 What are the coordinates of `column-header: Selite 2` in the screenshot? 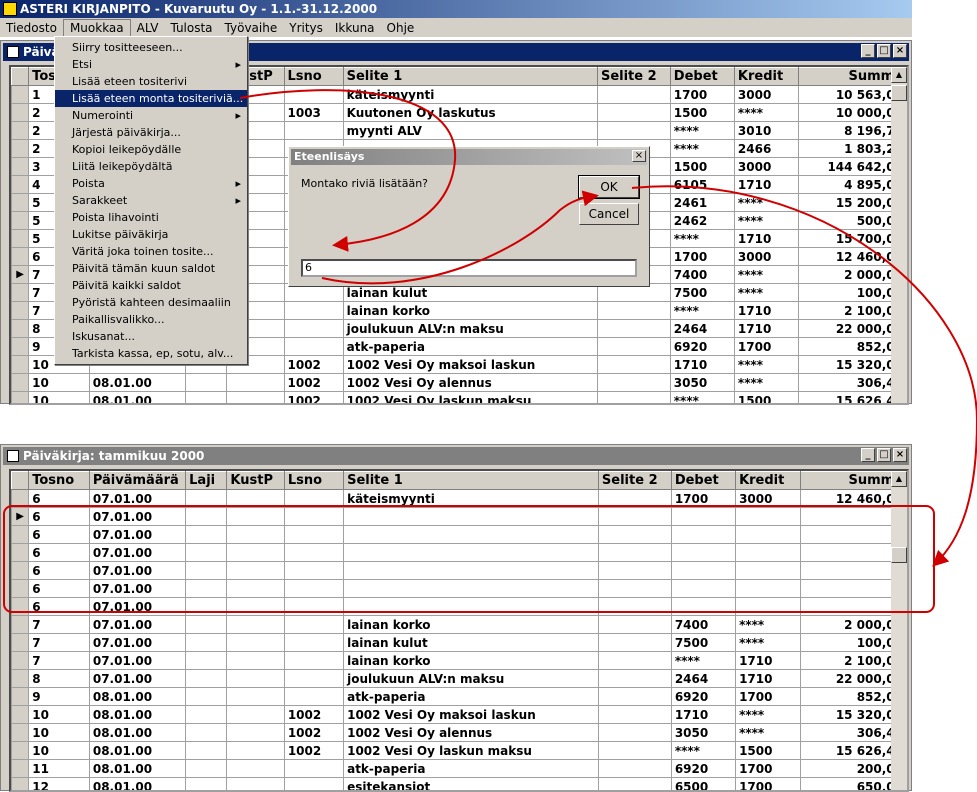 It's located at (634, 481).